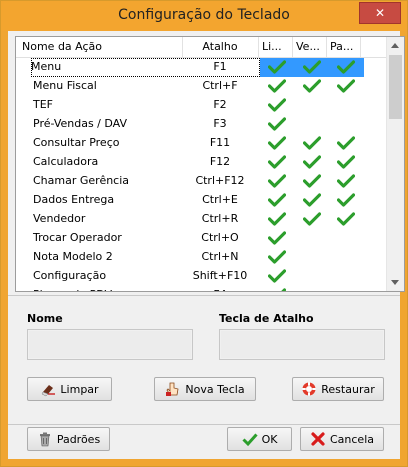  Describe the element at coordinates (201, 67) in the screenshot. I see `list-row: Menu F1` at that location.